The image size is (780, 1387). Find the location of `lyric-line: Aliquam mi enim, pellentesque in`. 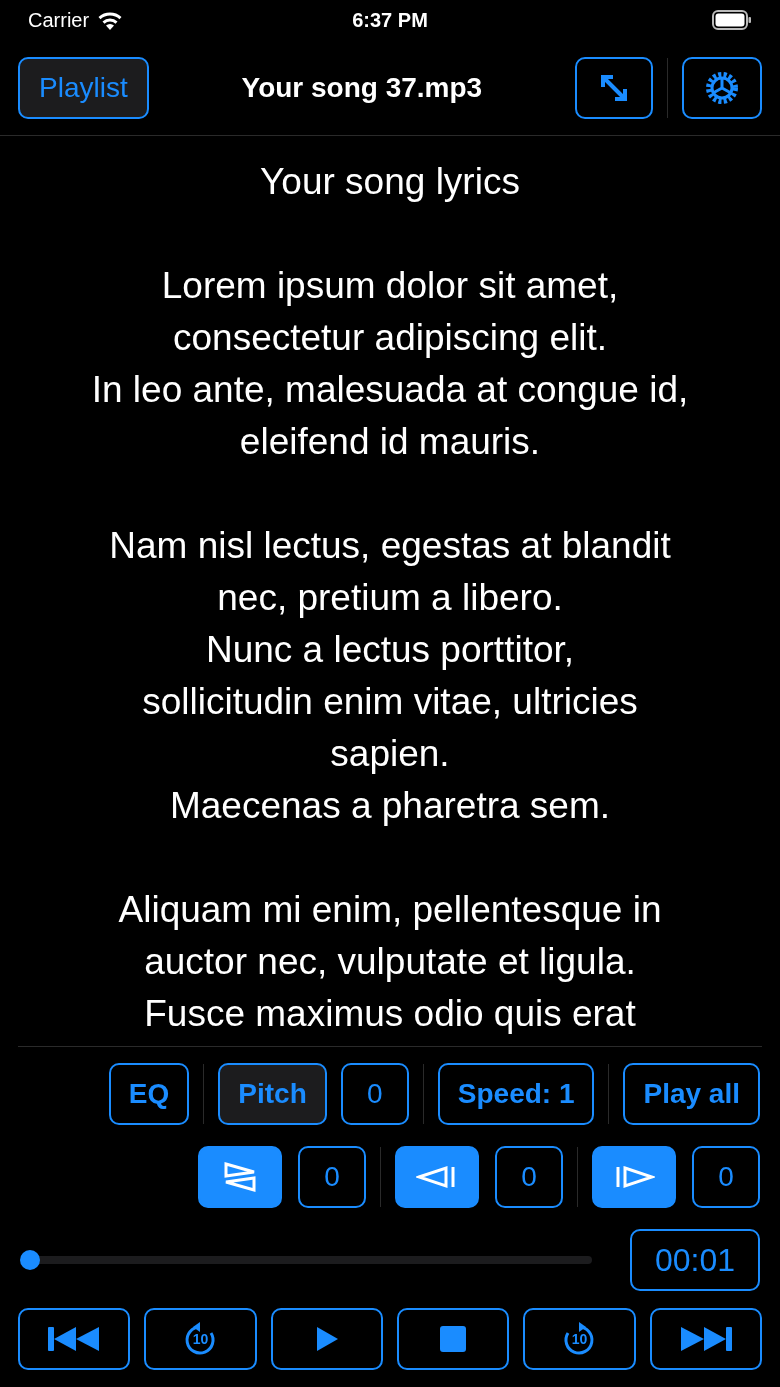

lyric-line: Aliquam mi enim, pellentesque in is located at coordinates (390, 910).